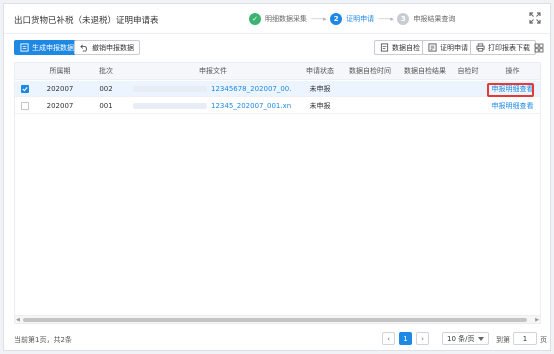 Image resolution: width=554 pixels, height=354 pixels. Describe the element at coordinates (360, 19) in the screenshot. I see `step-label-apply: 证明申请` at that location.